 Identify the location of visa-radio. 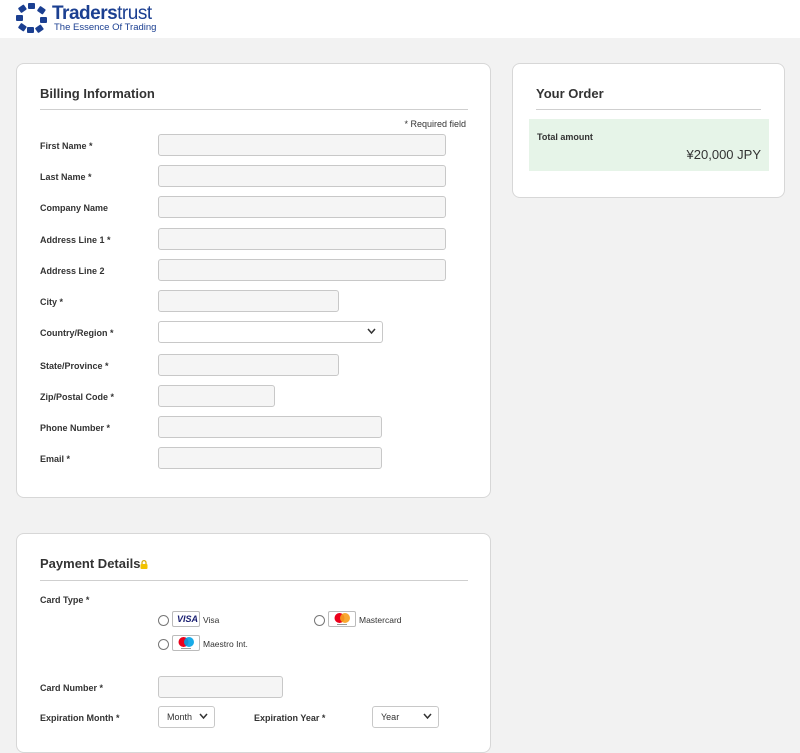
(163, 620).